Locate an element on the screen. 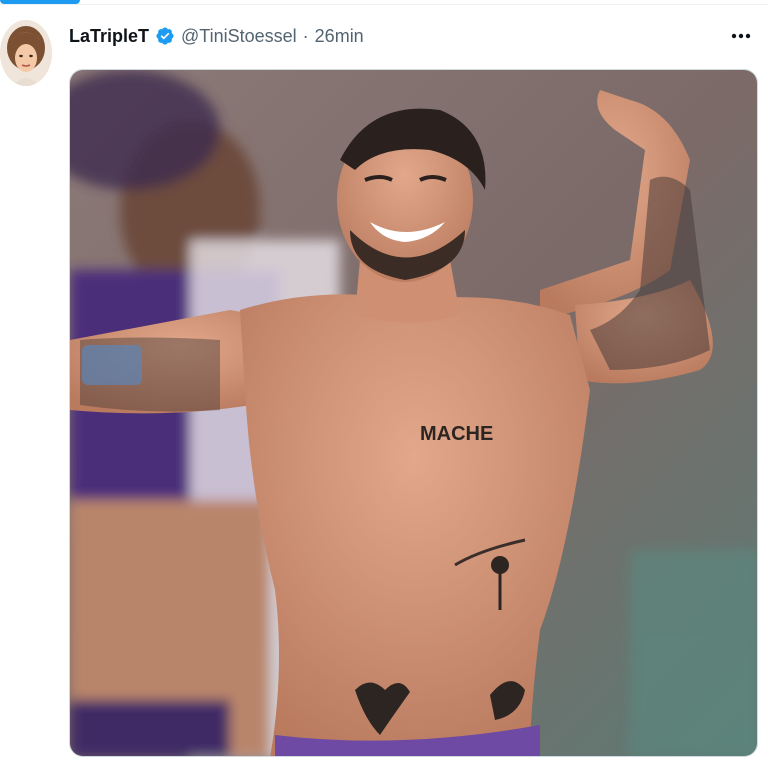 The width and height of the screenshot is (768, 768). chest-tattoo-text: MACHE is located at coordinates (456, 434).